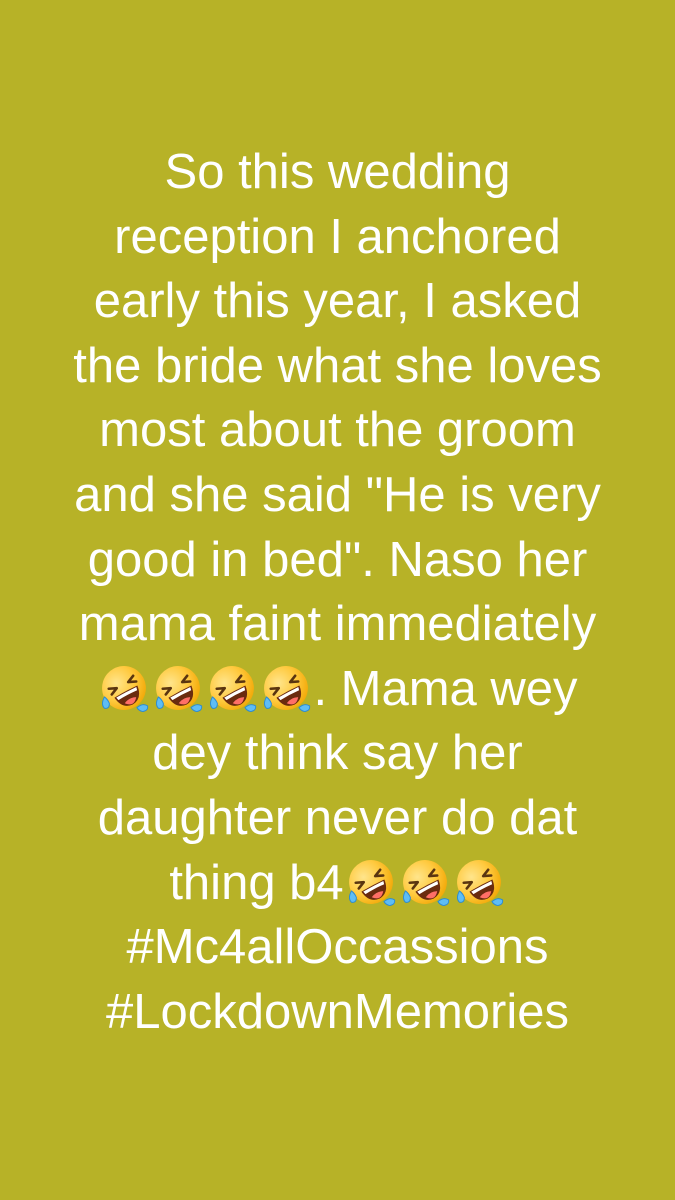 The width and height of the screenshot is (675, 1200). I want to click on story-line-9-text: . Mama wey, so click(445, 688).